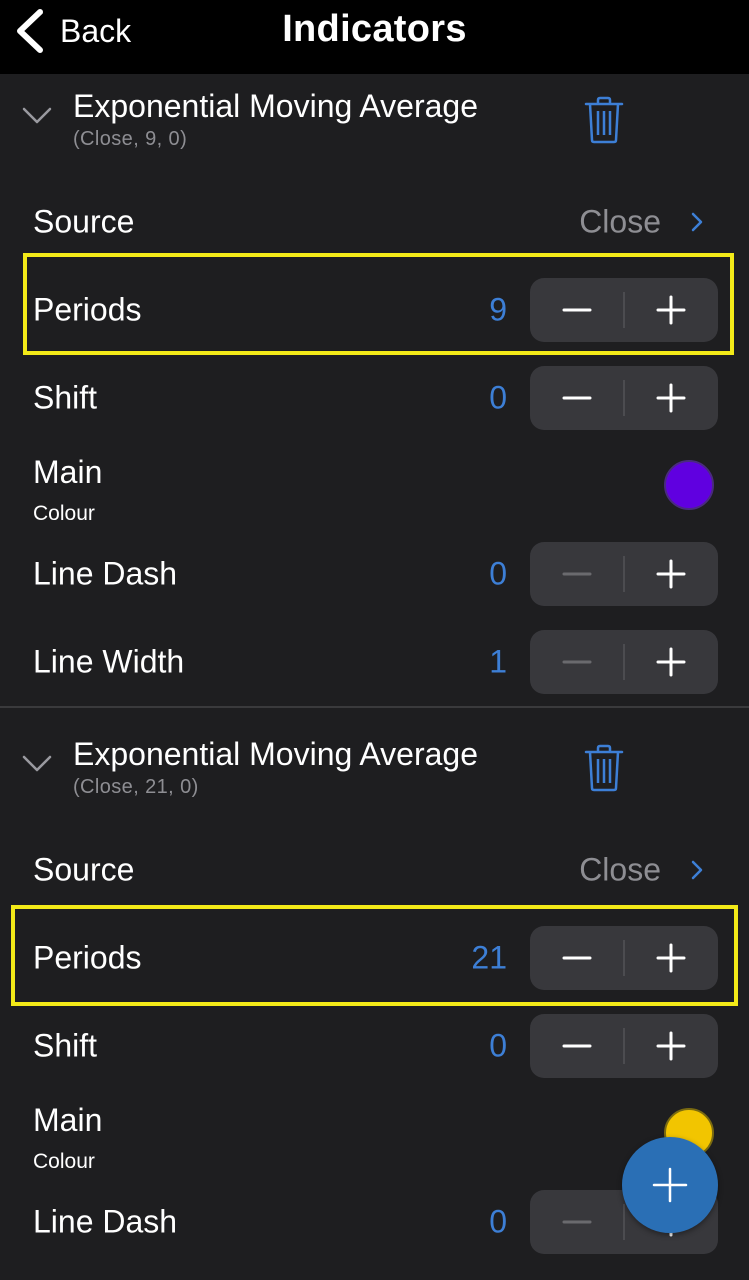  I want to click on line-width-decrement-button, so click(577, 662).